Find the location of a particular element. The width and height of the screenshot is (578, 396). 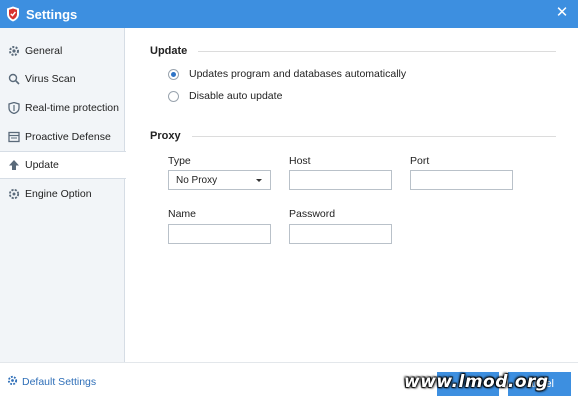

shield-icon is located at coordinates (14, 108).